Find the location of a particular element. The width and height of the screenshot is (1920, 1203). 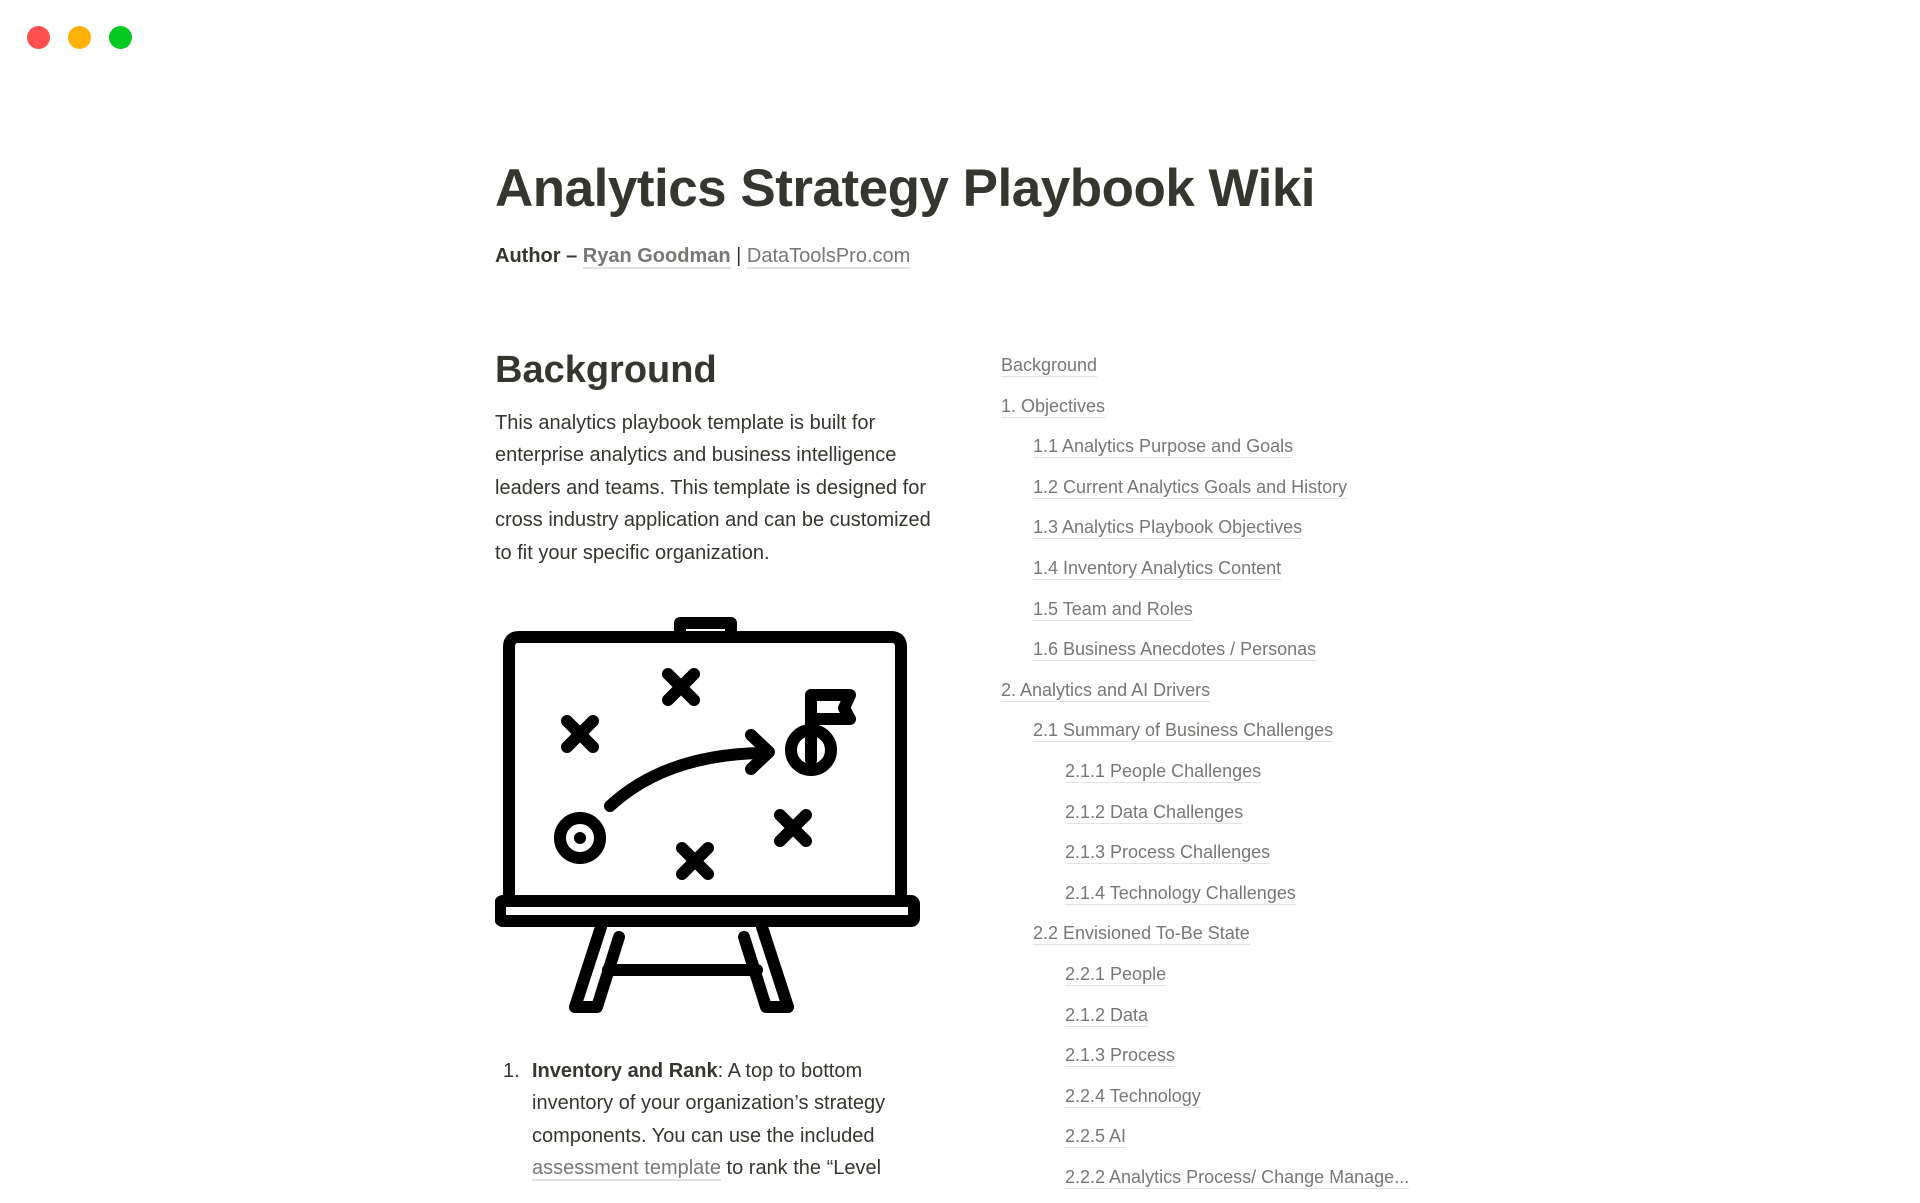

list-item-text-after: to rank the “Level is located at coordinates (801, 1168).